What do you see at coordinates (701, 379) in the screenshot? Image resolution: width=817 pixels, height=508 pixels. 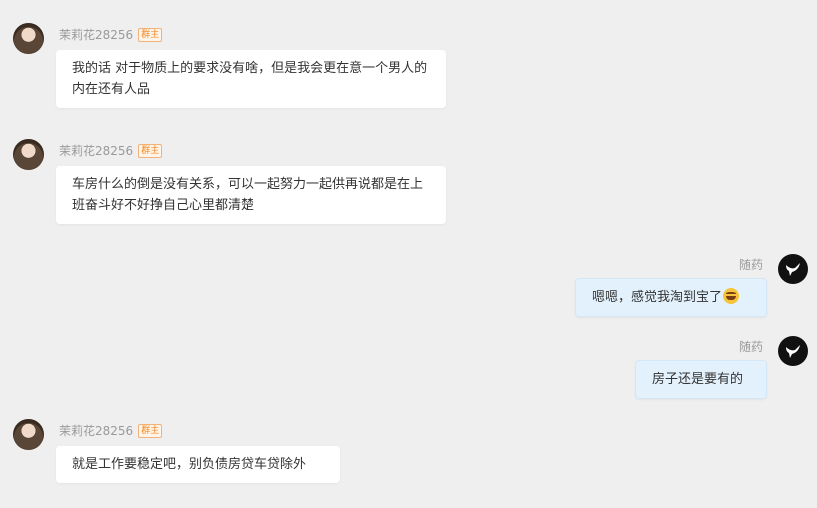 I see `message-bubble: 房子还是要有的` at bounding box center [701, 379].